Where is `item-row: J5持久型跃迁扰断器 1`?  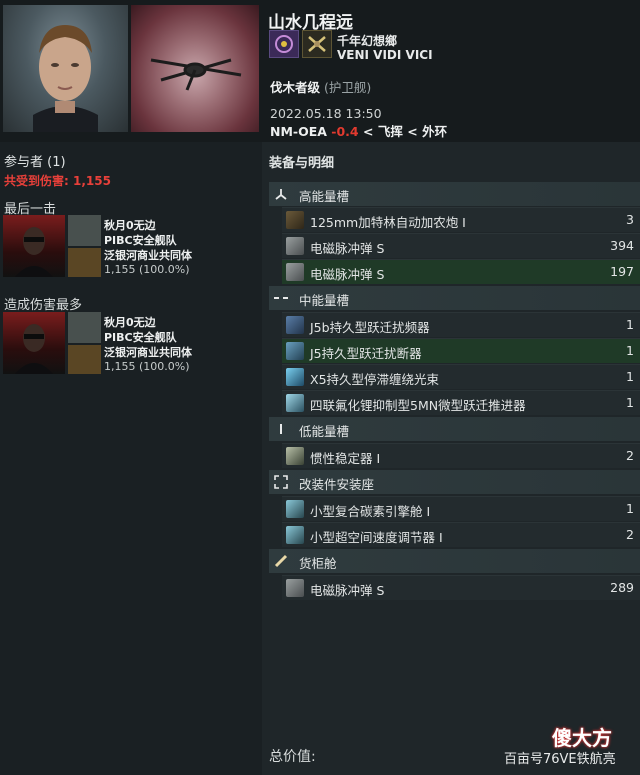 item-row: J5持久型跃迁扰断器 1 is located at coordinates (461, 350).